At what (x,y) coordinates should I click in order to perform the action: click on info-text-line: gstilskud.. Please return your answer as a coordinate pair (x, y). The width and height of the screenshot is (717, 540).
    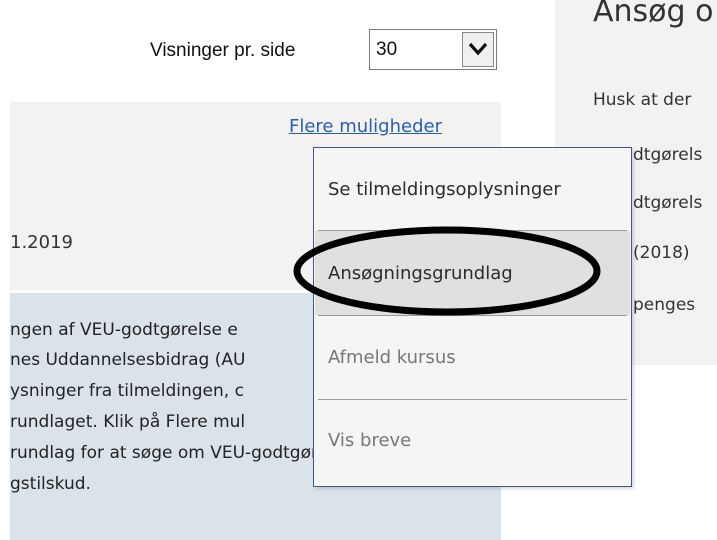
    Looking at the image, I should click on (50, 484).